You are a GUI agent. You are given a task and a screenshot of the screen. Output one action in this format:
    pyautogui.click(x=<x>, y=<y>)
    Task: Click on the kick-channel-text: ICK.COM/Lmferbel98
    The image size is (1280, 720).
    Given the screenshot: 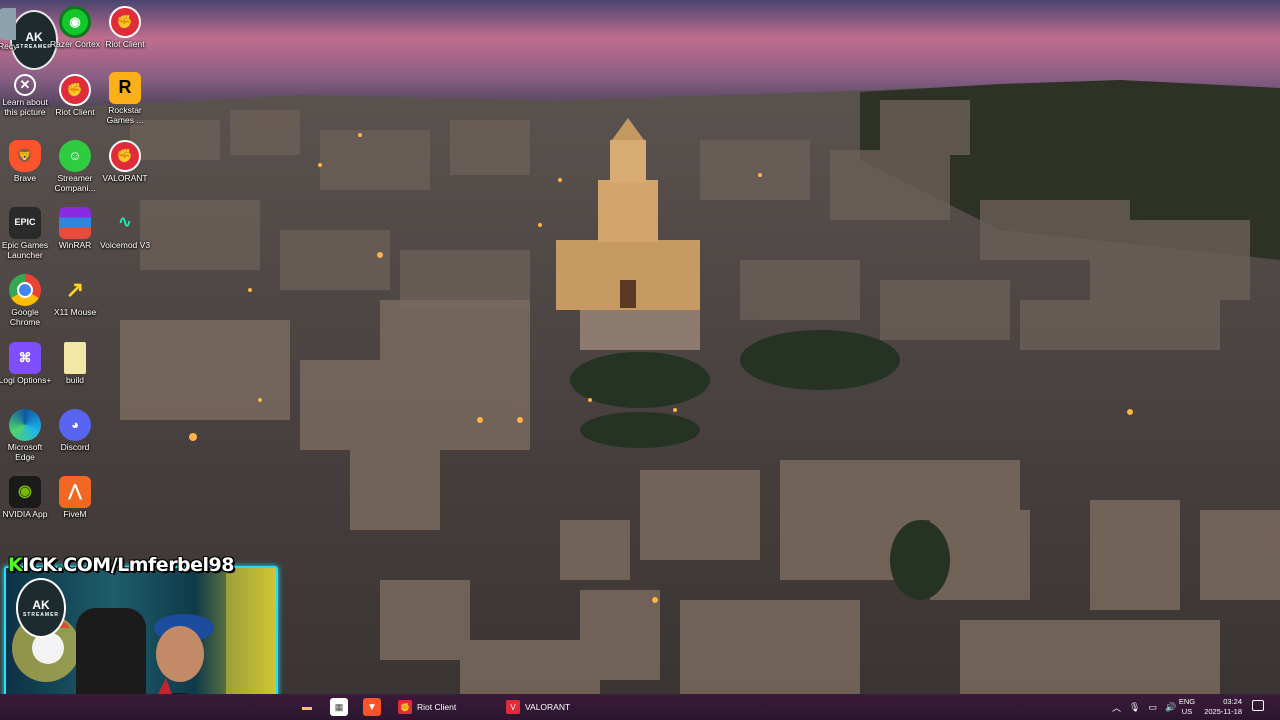 What is the action you would take?
    pyautogui.click(x=128, y=565)
    